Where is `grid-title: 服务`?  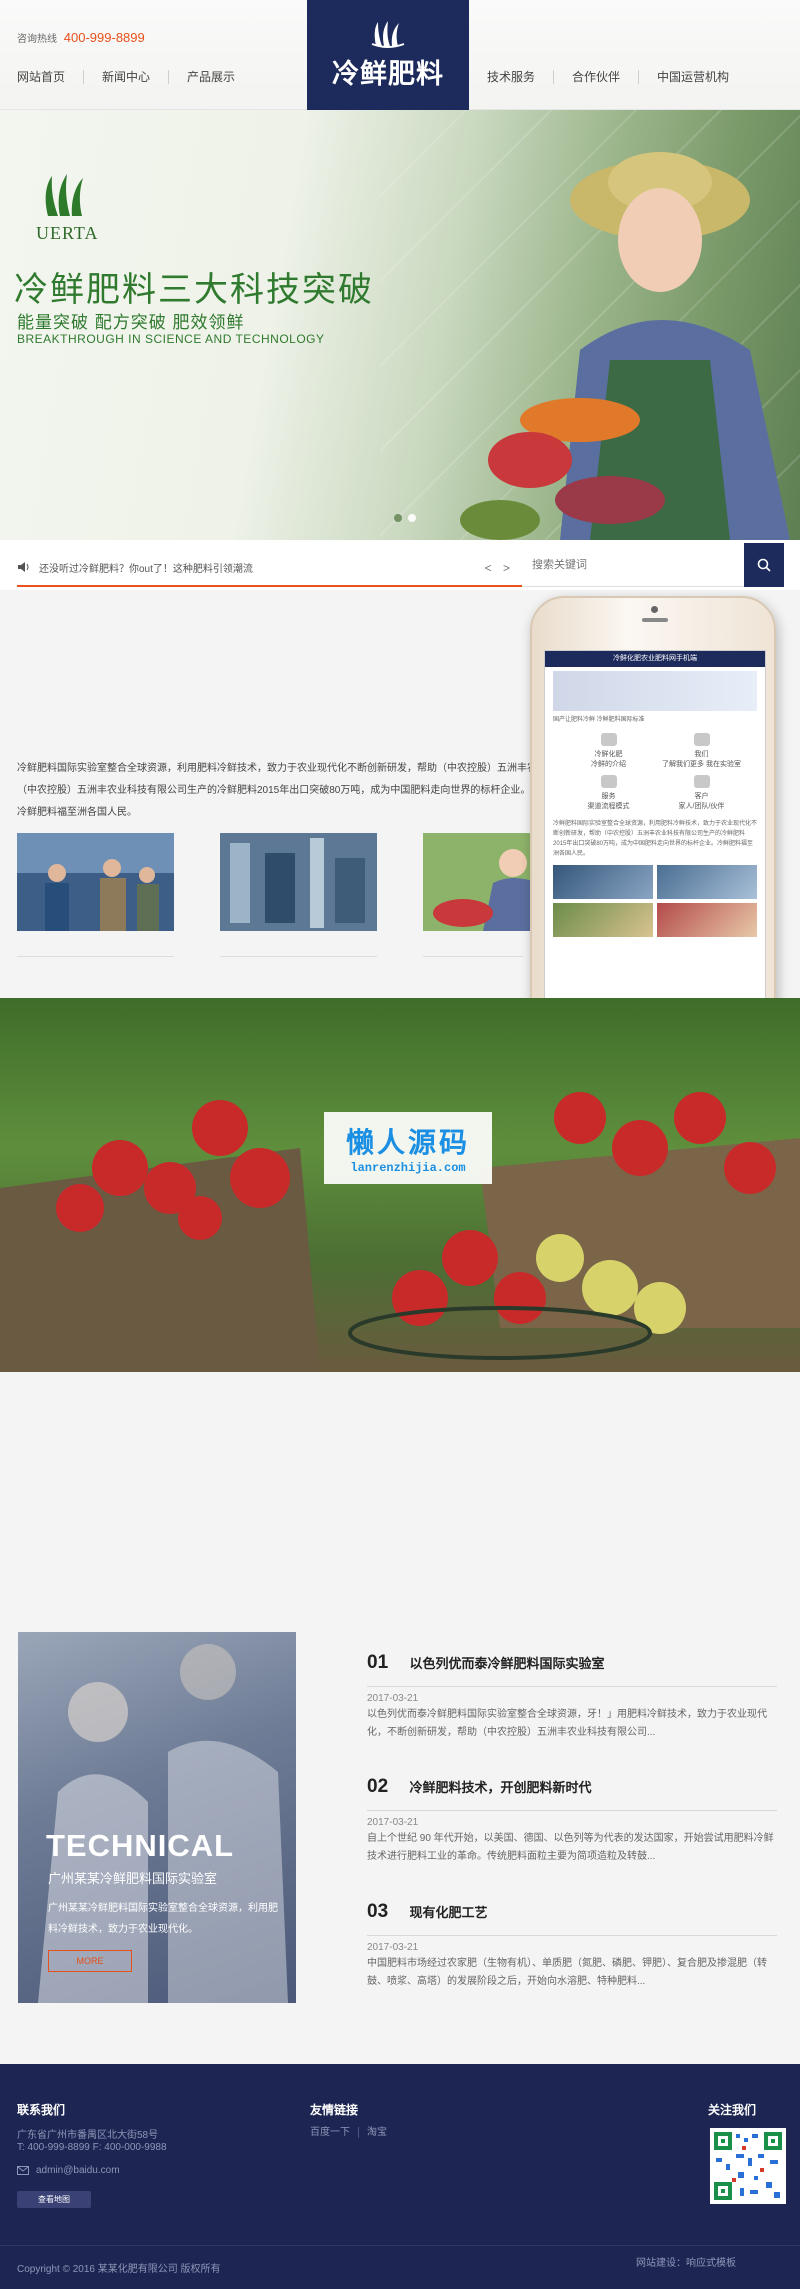 grid-title: 服务 is located at coordinates (608, 796).